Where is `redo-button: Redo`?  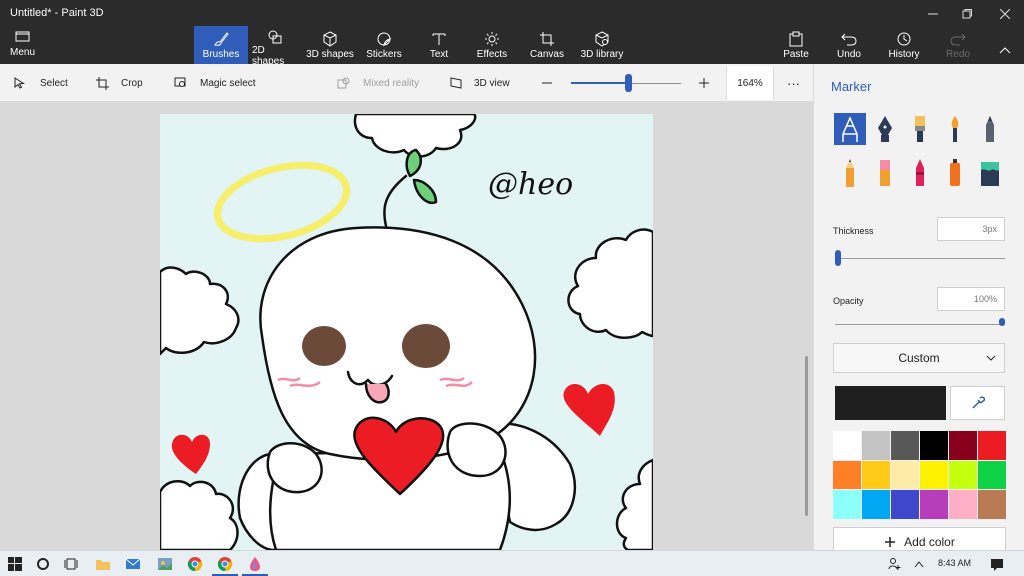 redo-button: Redo is located at coordinates (958, 45).